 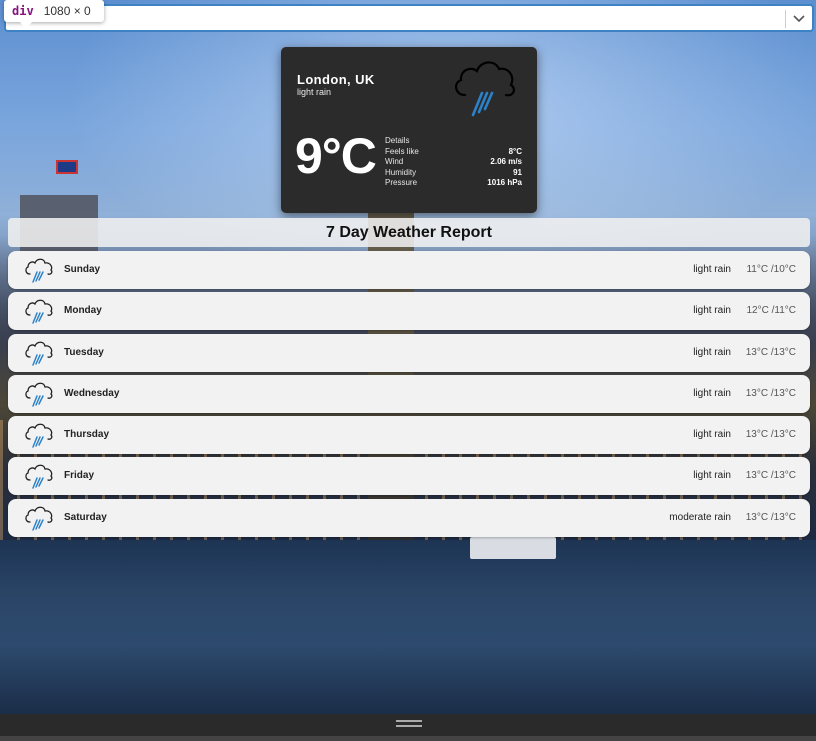 I want to click on resize-handle-icon, so click(x=409, y=724).